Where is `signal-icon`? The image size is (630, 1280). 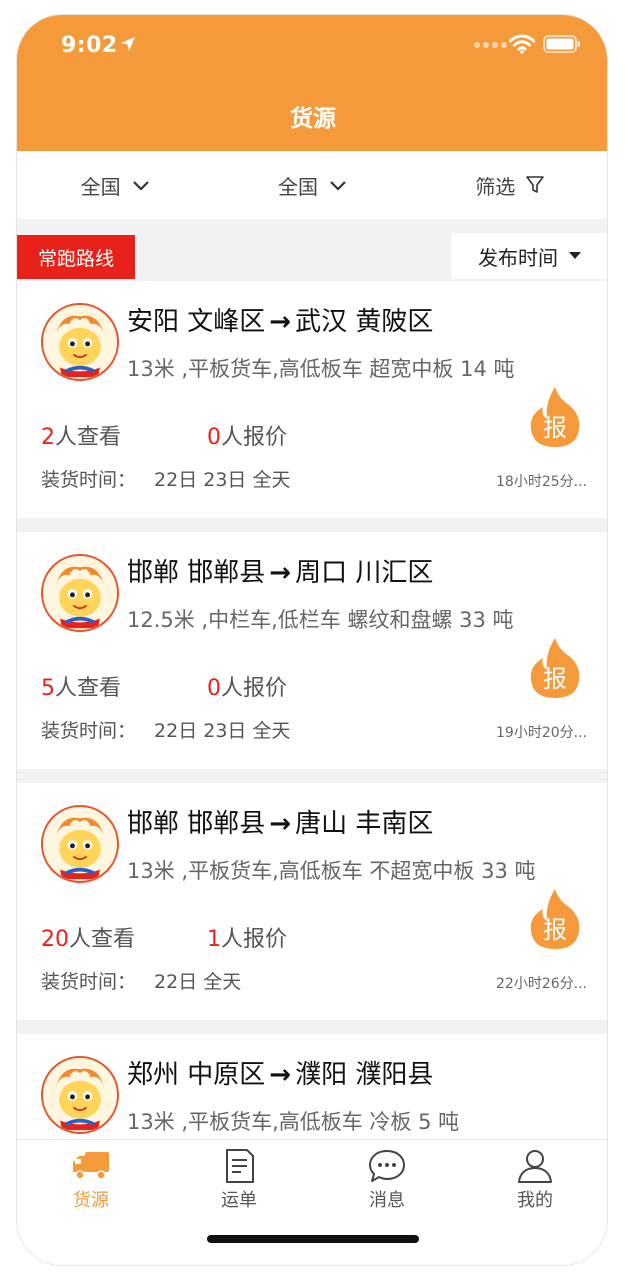
signal-icon is located at coordinates (490, 45).